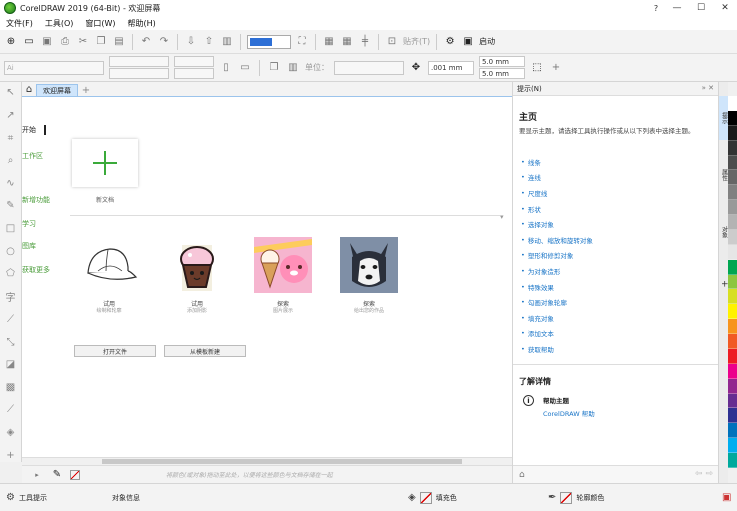 This screenshot has height=511, width=737. Describe the element at coordinates (502, 61) in the screenshot. I see `duplicate-x-field: 5.0 mm` at that location.